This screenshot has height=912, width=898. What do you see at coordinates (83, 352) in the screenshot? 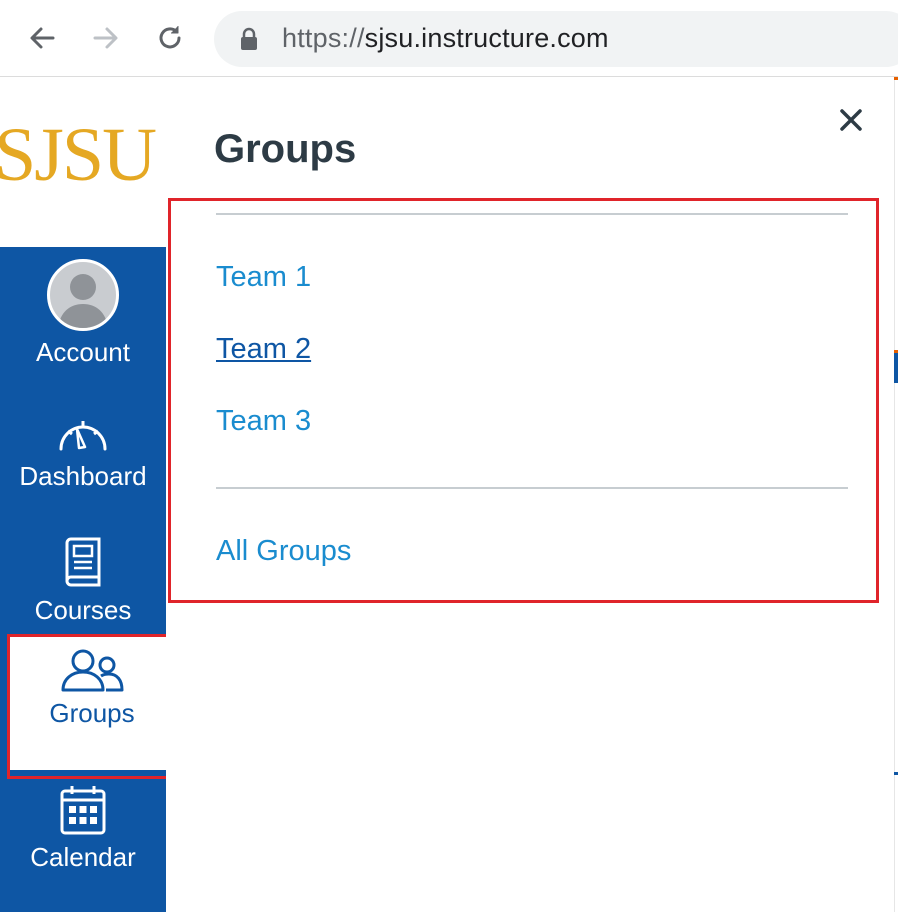
I see `nav-account-label: Account` at bounding box center [83, 352].